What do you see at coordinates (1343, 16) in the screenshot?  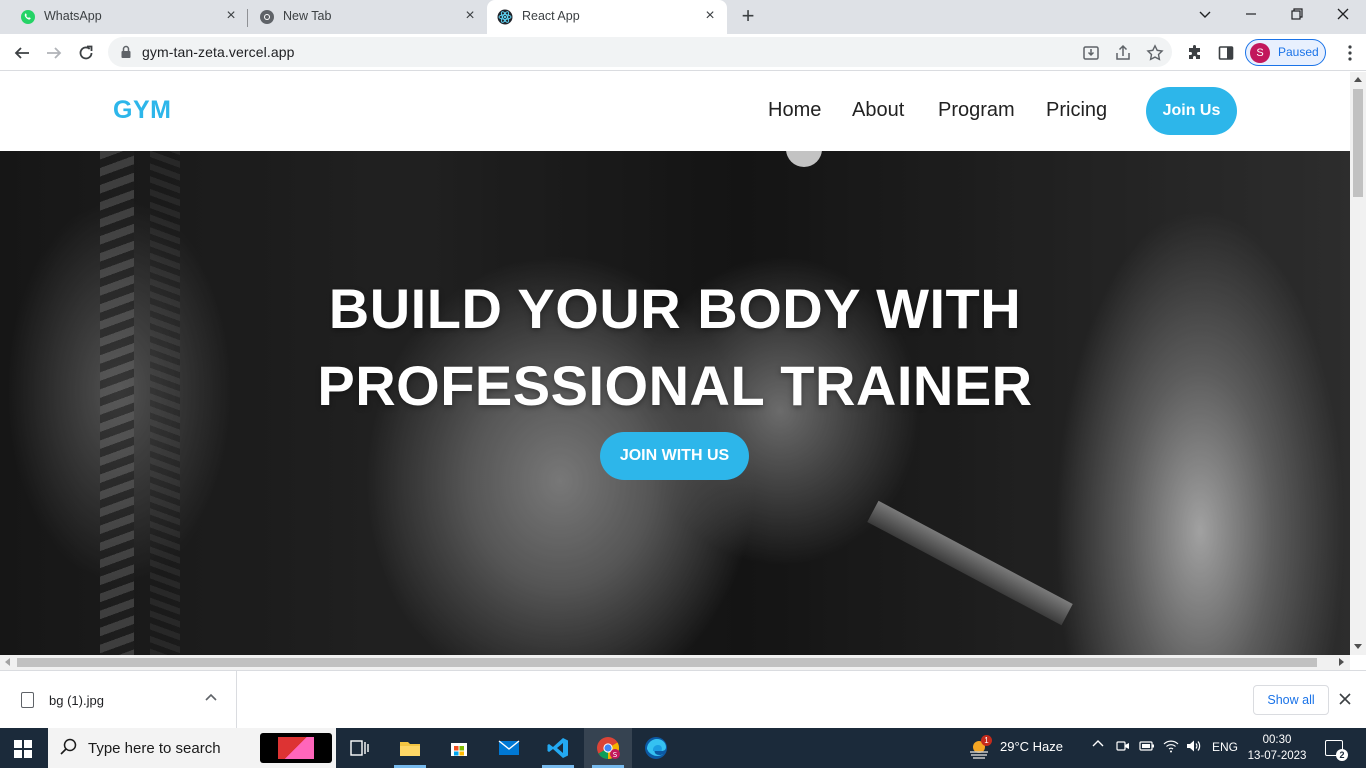 I see `close-window-button` at bounding box center [1343, 16].